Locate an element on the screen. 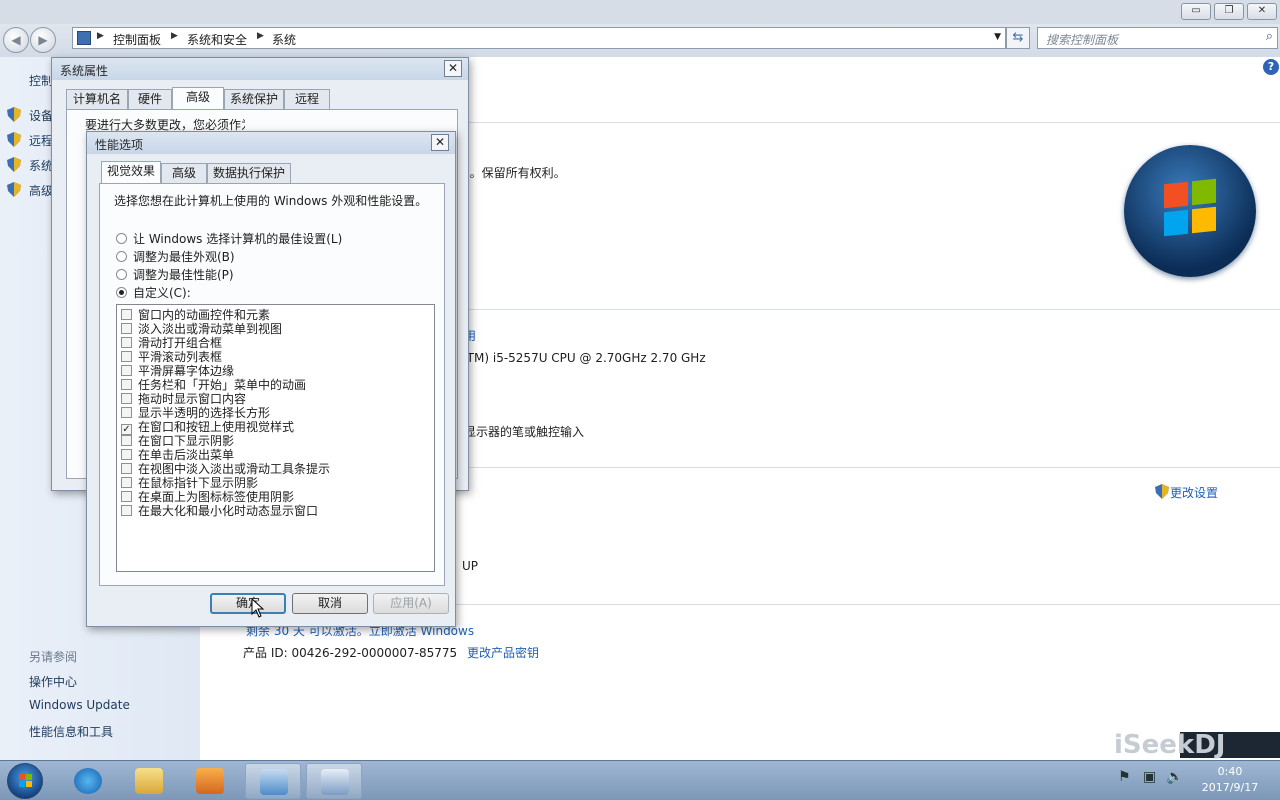 The width and height of the screenshot is (1280, 800). ok-button: 确定 is located at coordinates (248, 603).